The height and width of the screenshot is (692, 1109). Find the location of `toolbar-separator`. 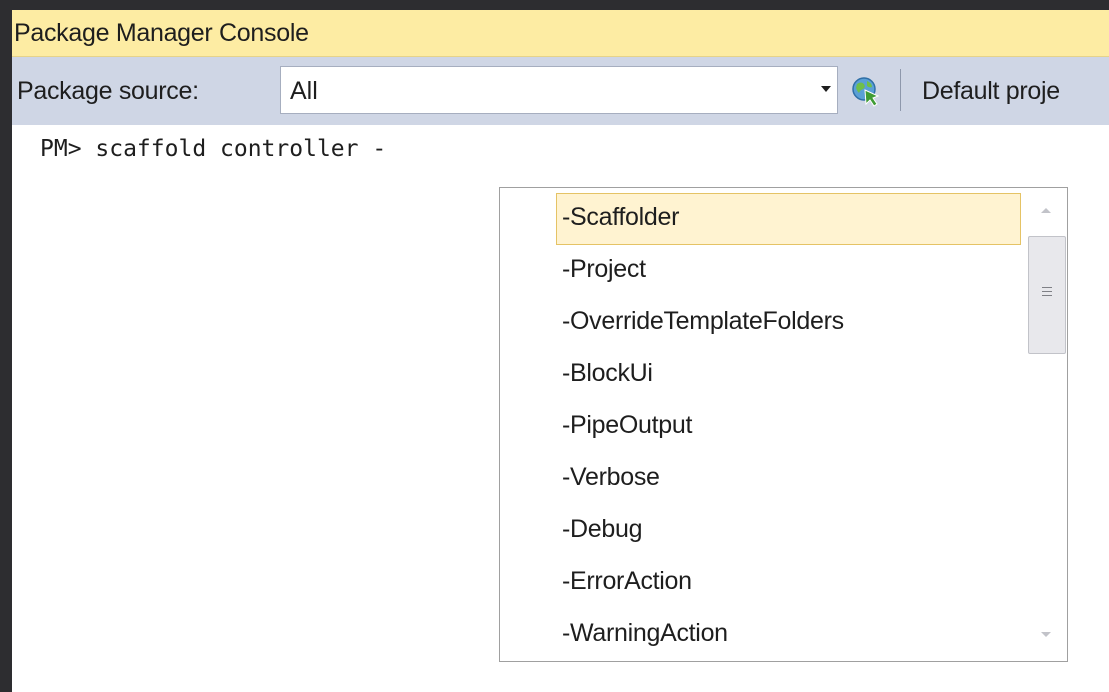

toolbar-separator is located at coordinates (900, 90).